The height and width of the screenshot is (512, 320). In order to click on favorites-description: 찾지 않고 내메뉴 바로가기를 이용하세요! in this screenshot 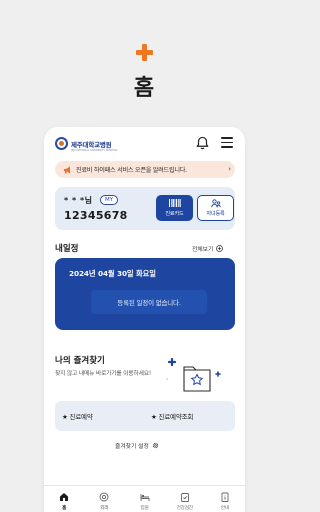, I will do `click(103, 374)`.